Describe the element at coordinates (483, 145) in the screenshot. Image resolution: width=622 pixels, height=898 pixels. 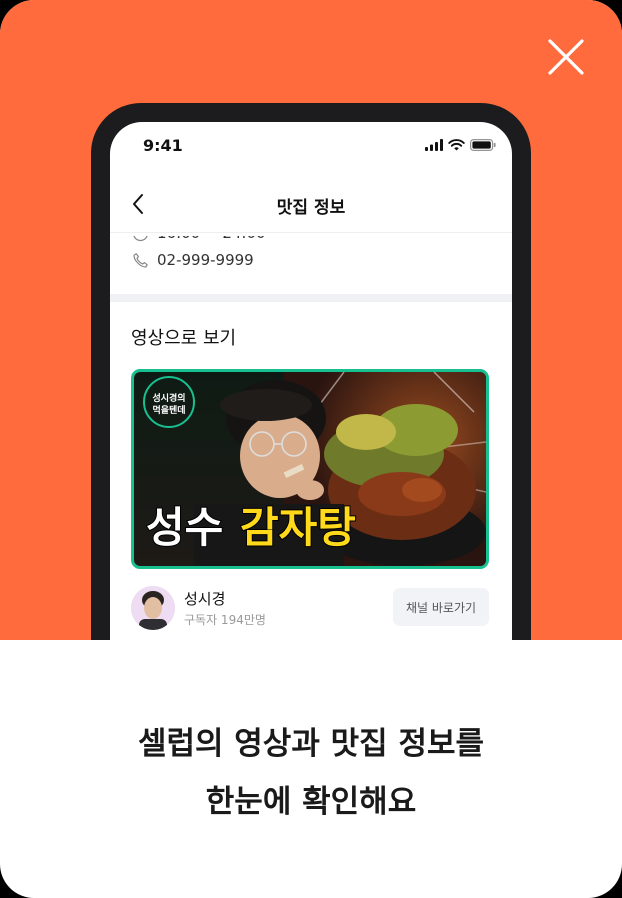
I see `battery-icon` at that location.